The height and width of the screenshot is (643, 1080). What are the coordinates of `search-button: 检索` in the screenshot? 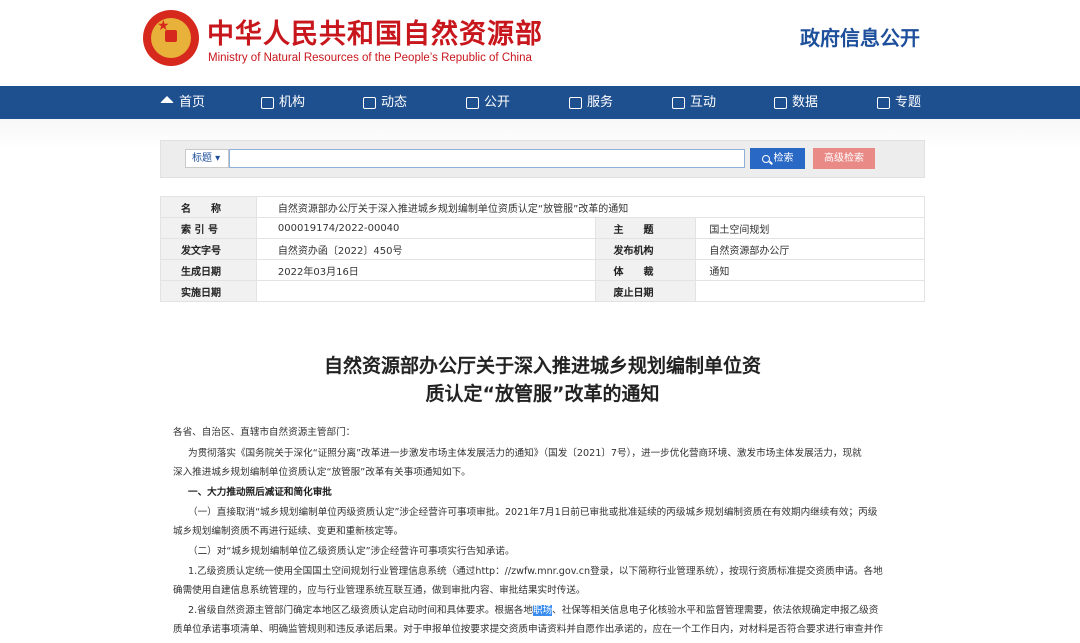 It's located at (777, 158).